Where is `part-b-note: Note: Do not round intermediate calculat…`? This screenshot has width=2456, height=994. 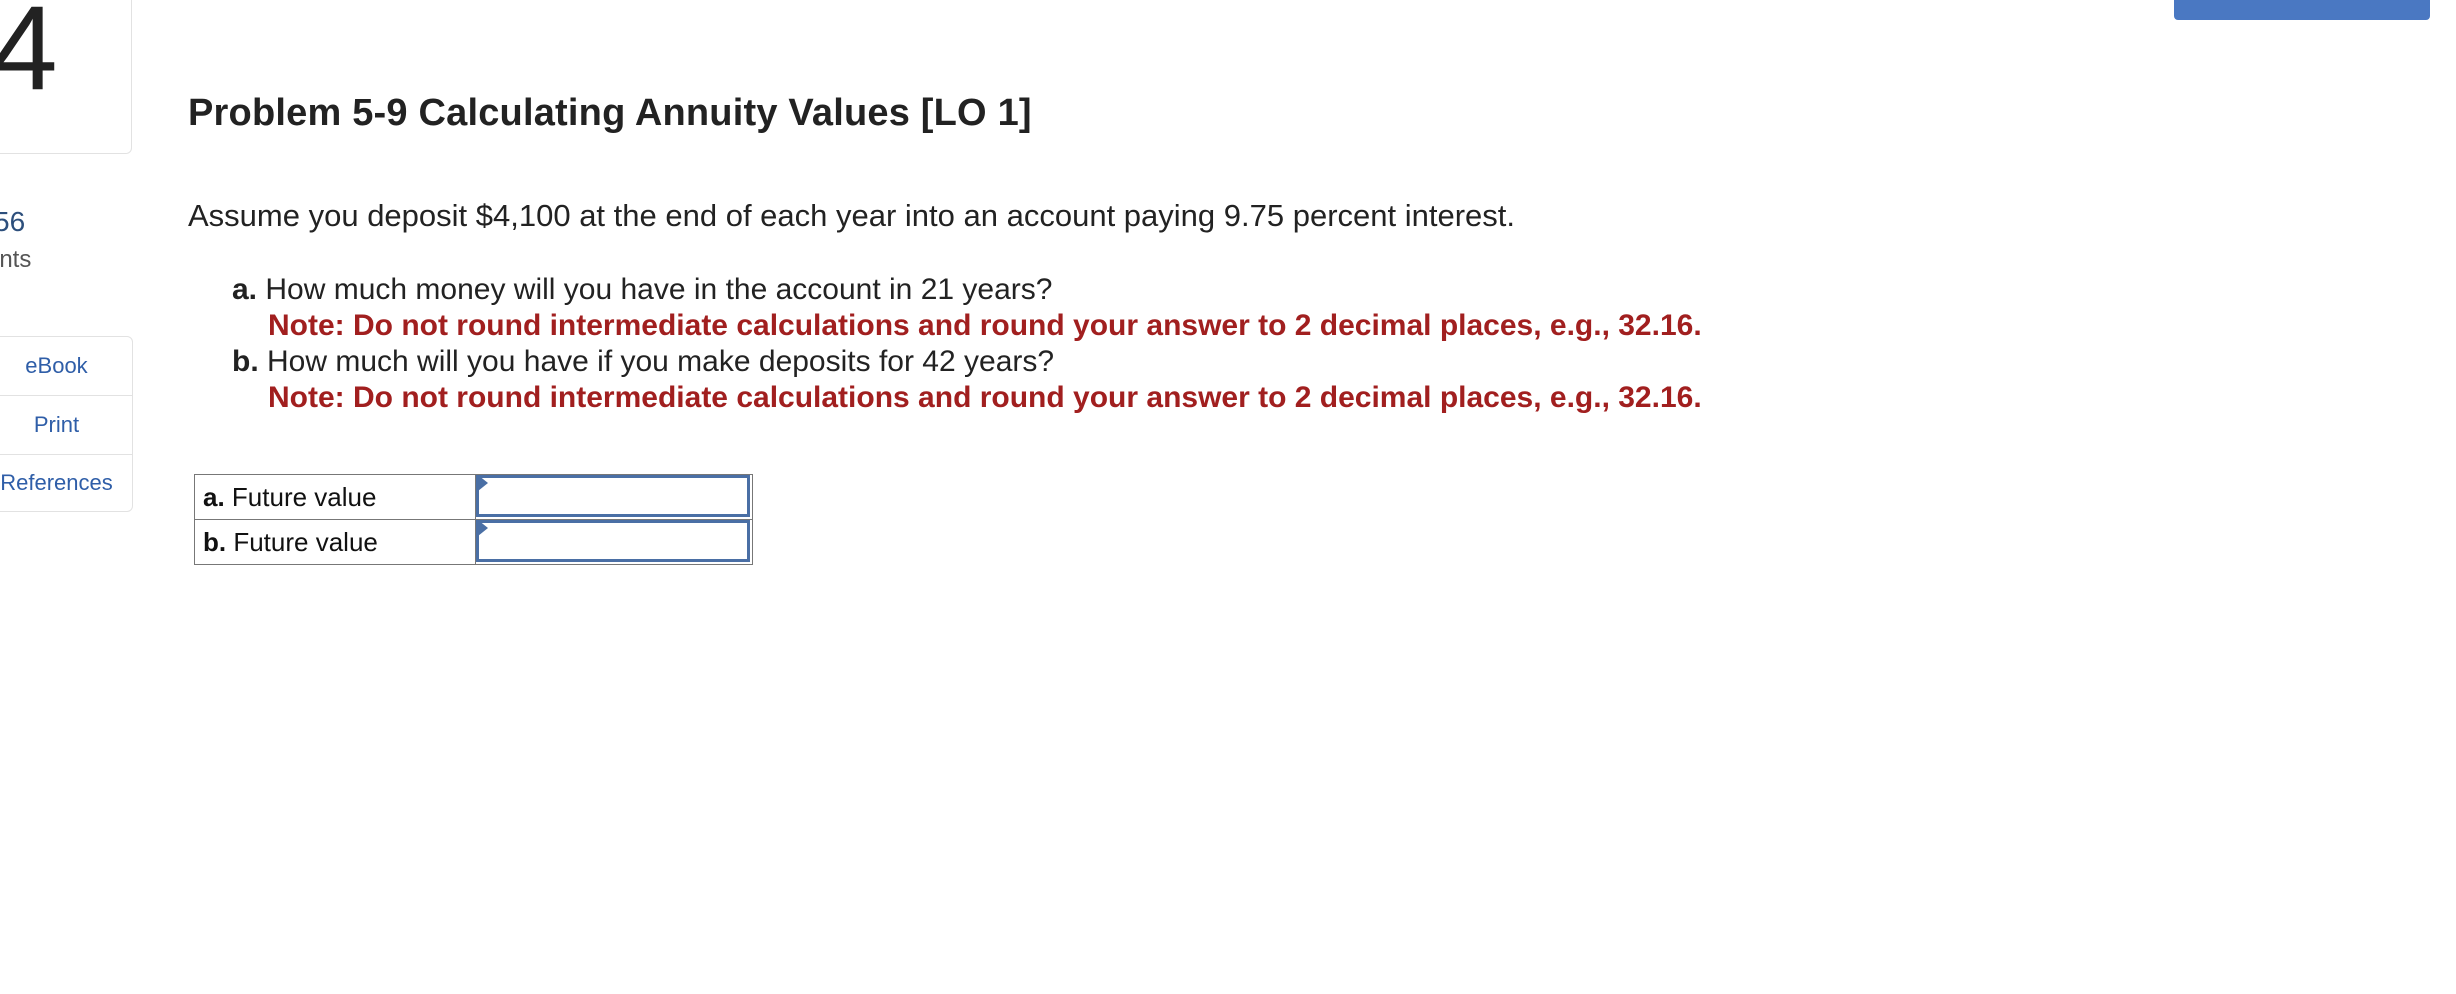 part-b-note: Note: Do not round intermediate calculat… is located at coordinates (985, 397).